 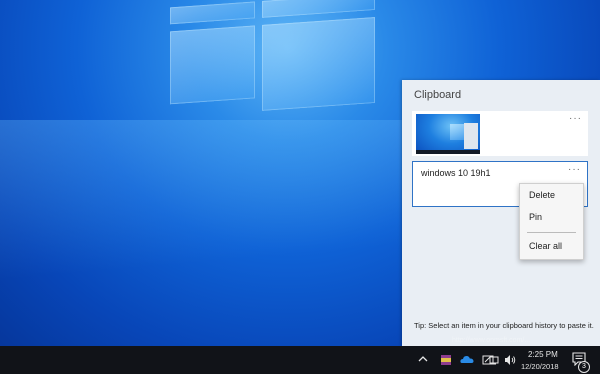 I want to click on network-icon, so click(x=494, y=360).